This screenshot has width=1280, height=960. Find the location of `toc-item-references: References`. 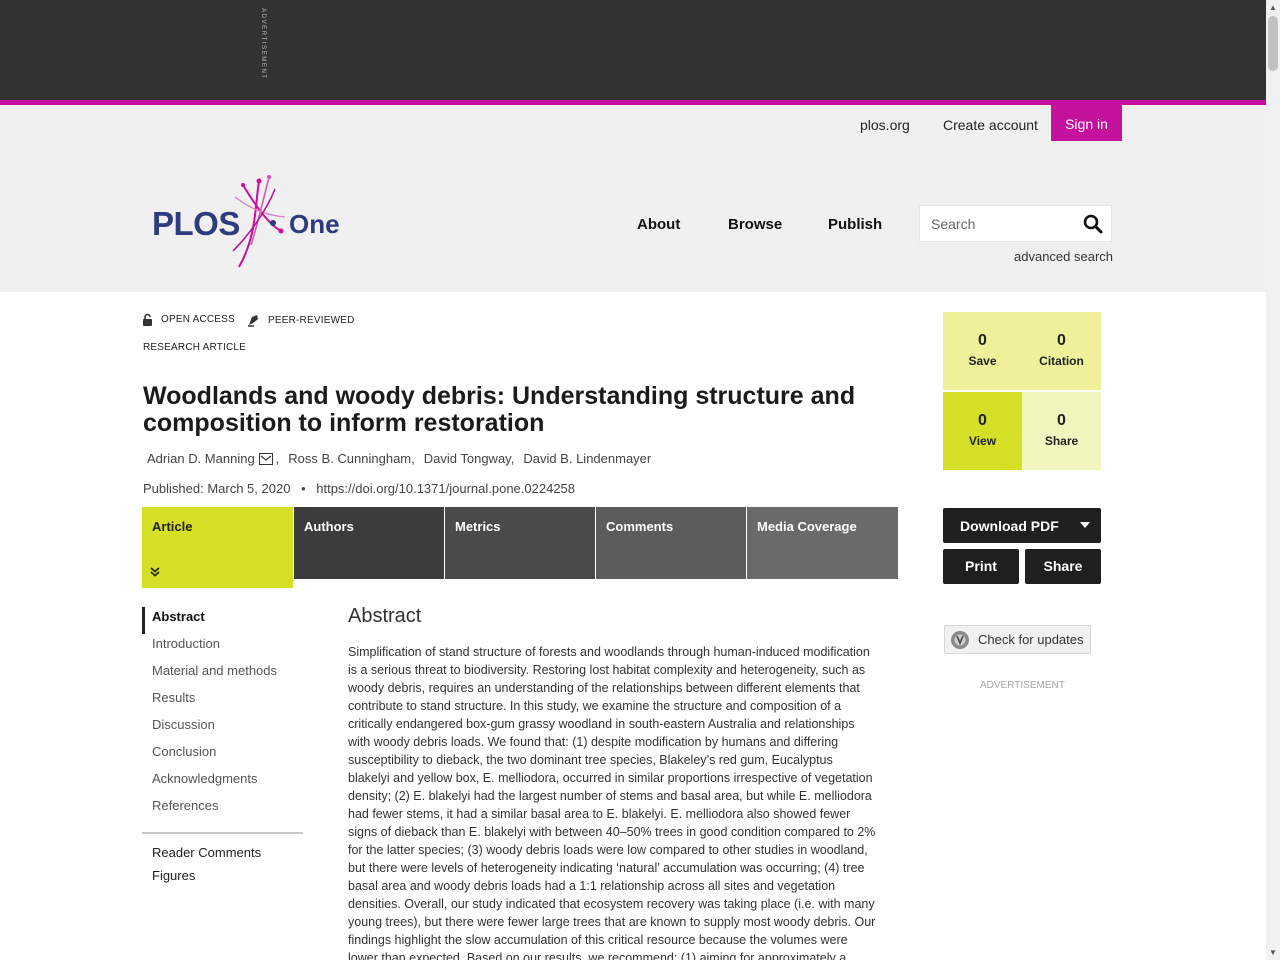

toc-item-references: References is located at coordinates (222, 809).